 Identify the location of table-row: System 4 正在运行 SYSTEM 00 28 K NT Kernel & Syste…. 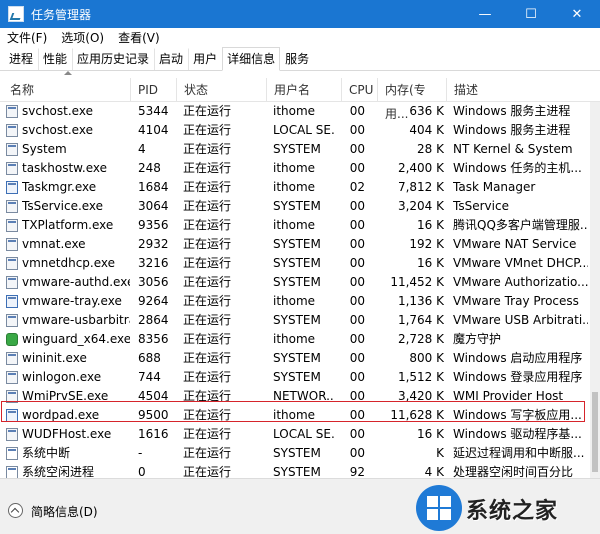
(295, 149).